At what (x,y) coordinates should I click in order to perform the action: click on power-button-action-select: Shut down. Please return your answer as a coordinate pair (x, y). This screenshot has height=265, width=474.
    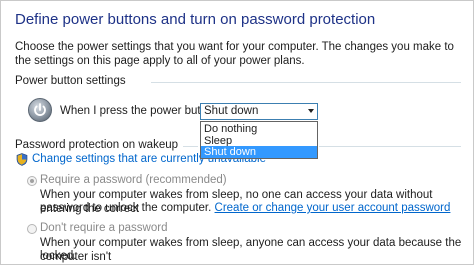
    Looking at the image, I should click on (259, 111).